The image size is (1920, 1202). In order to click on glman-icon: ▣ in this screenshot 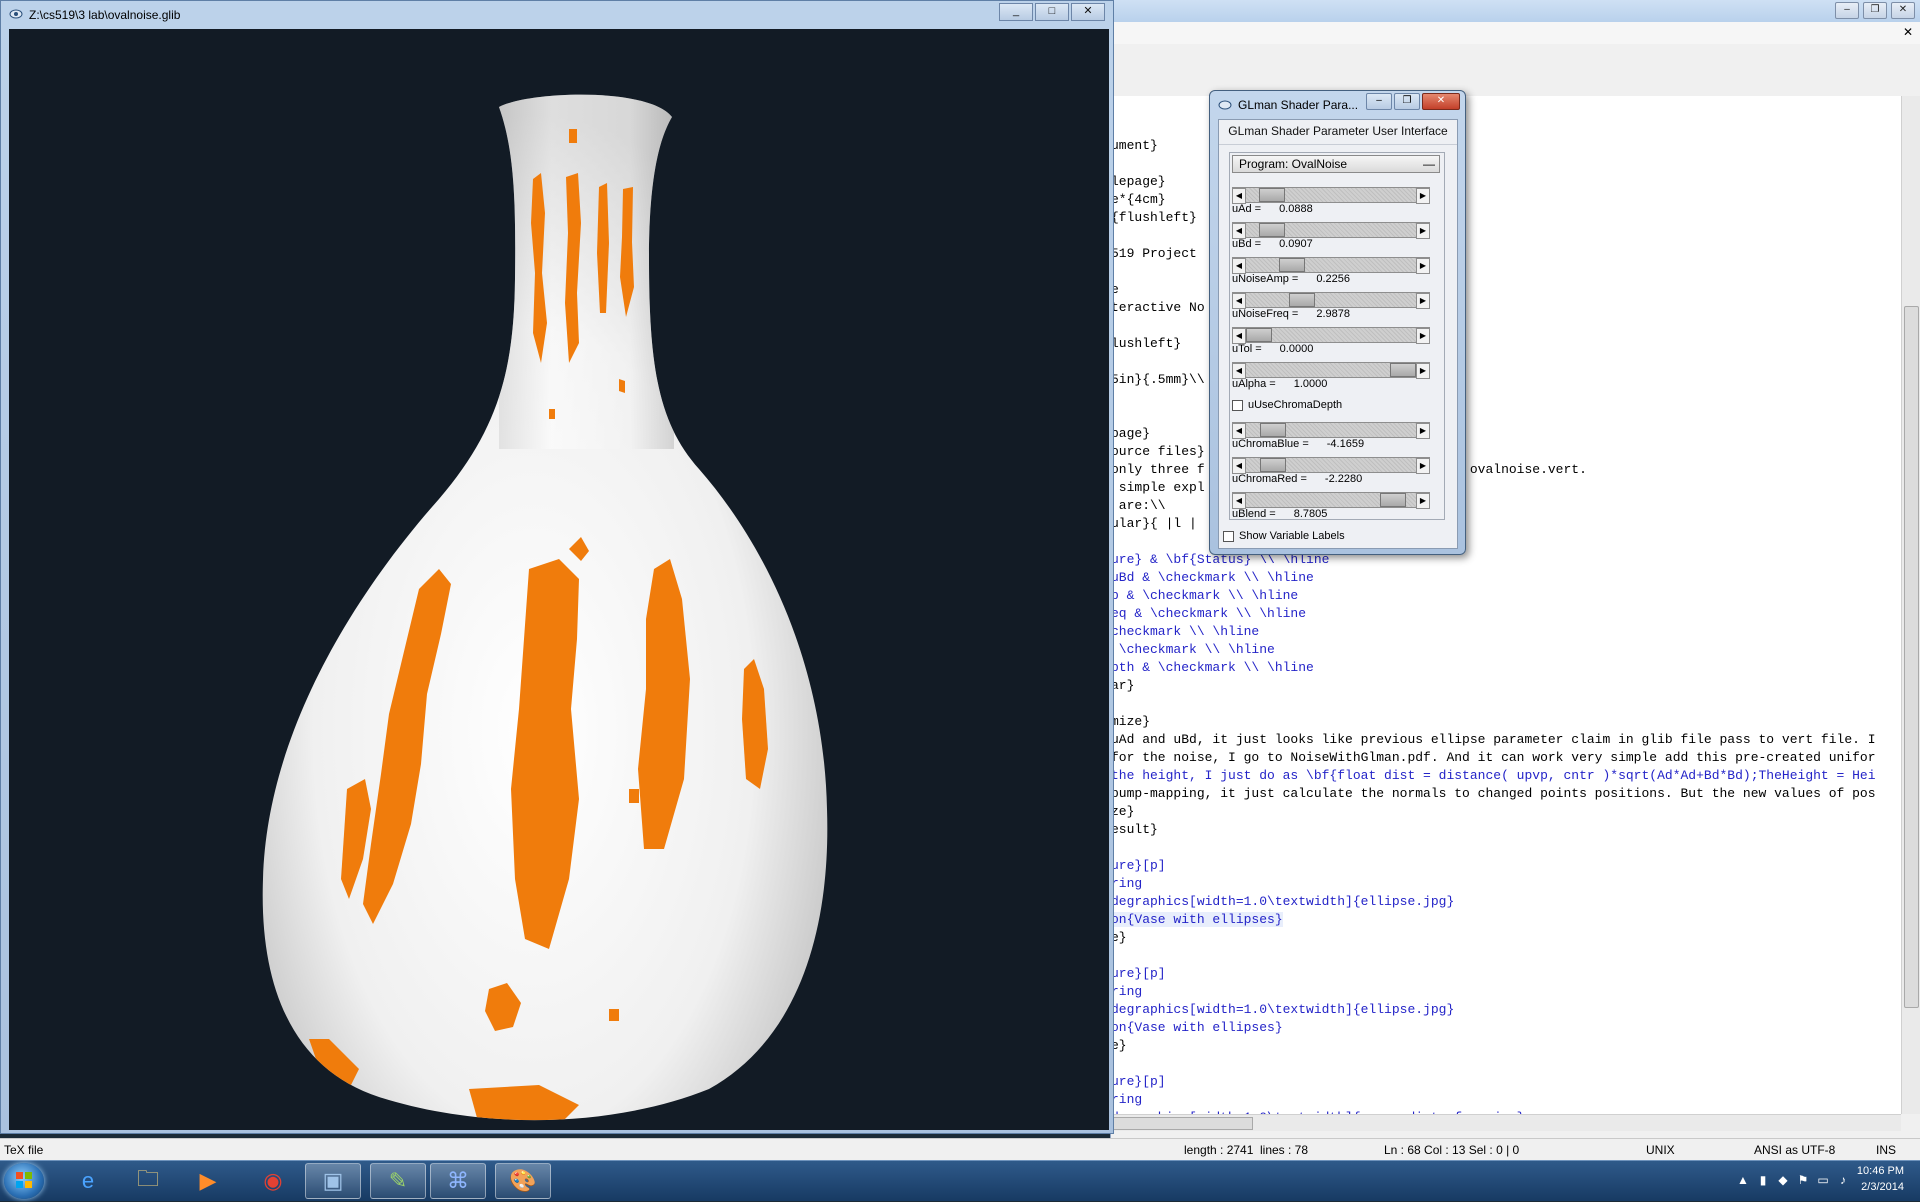, I will do `click(333, 1180)`.